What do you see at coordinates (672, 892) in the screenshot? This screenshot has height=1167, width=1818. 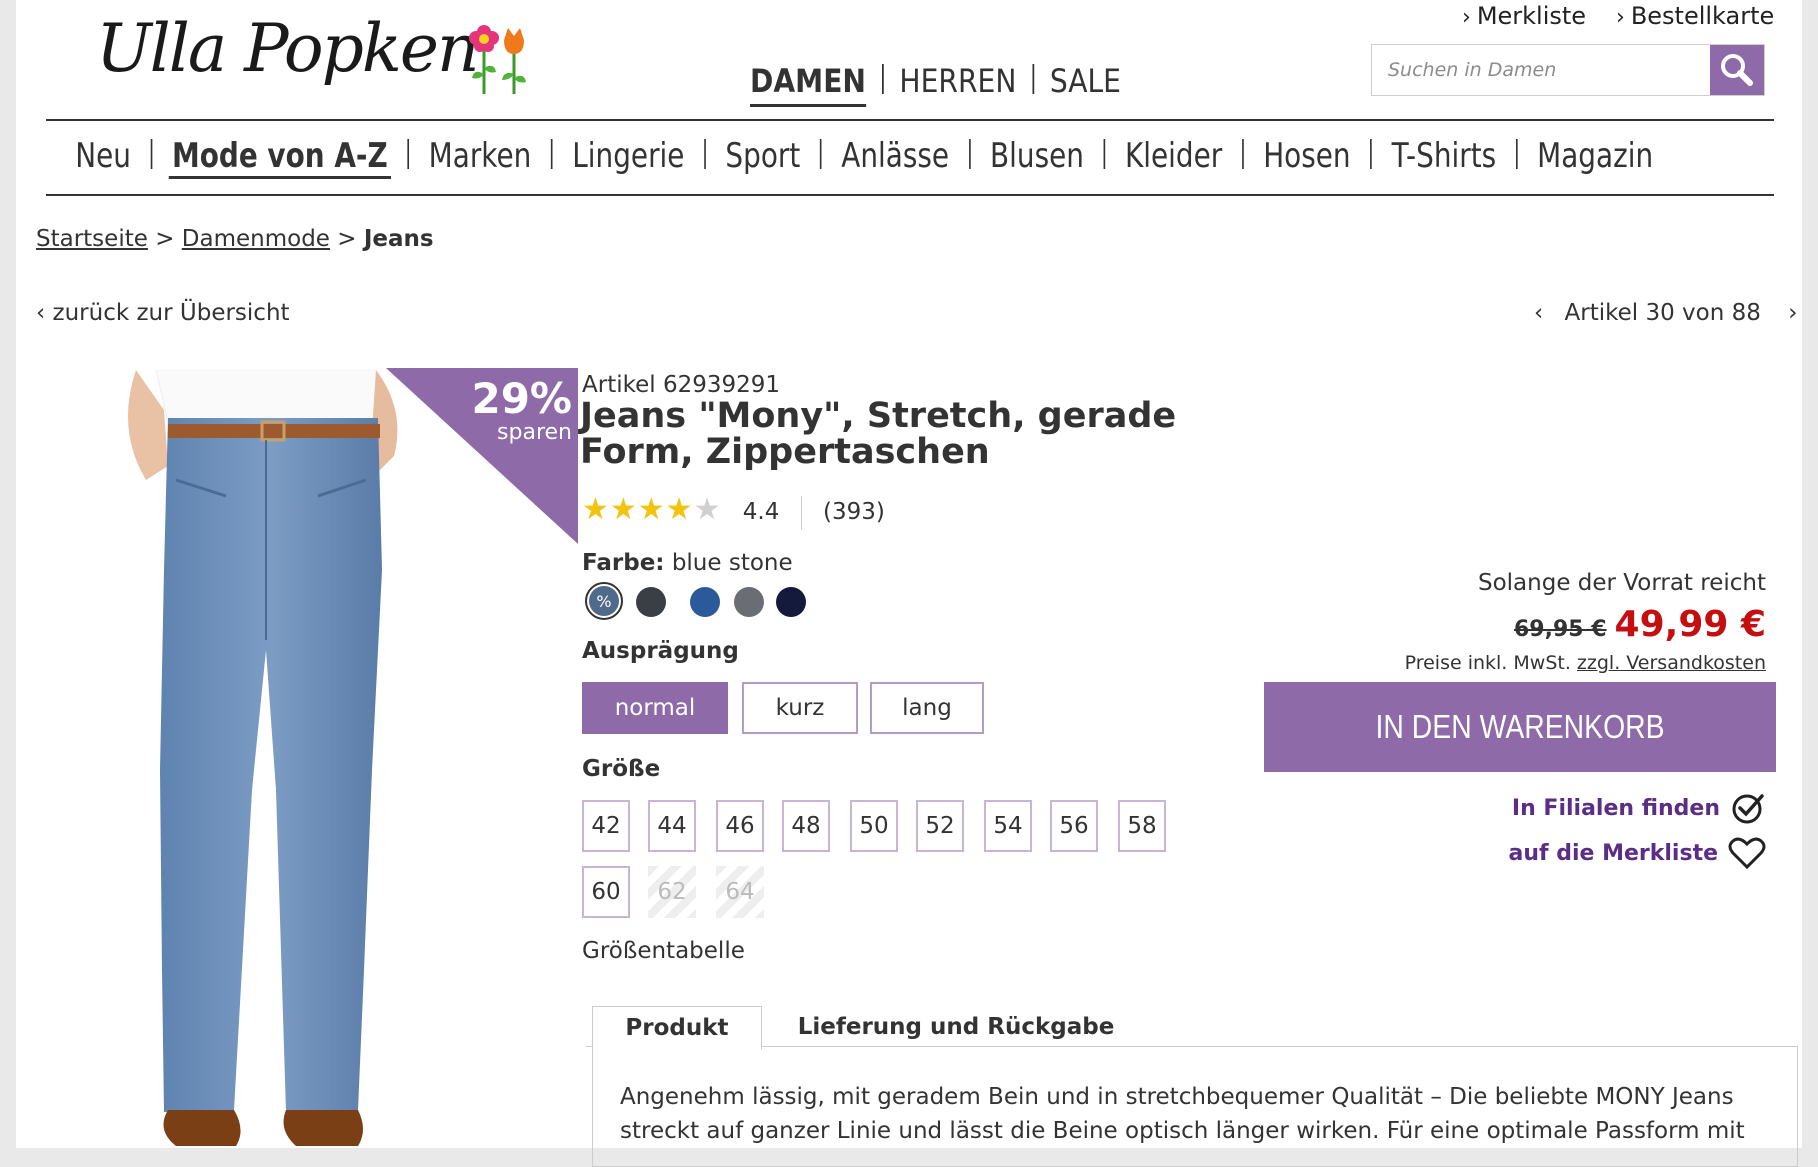 I see `size-62-unavailable: 62` at bounding box center [672, 892].